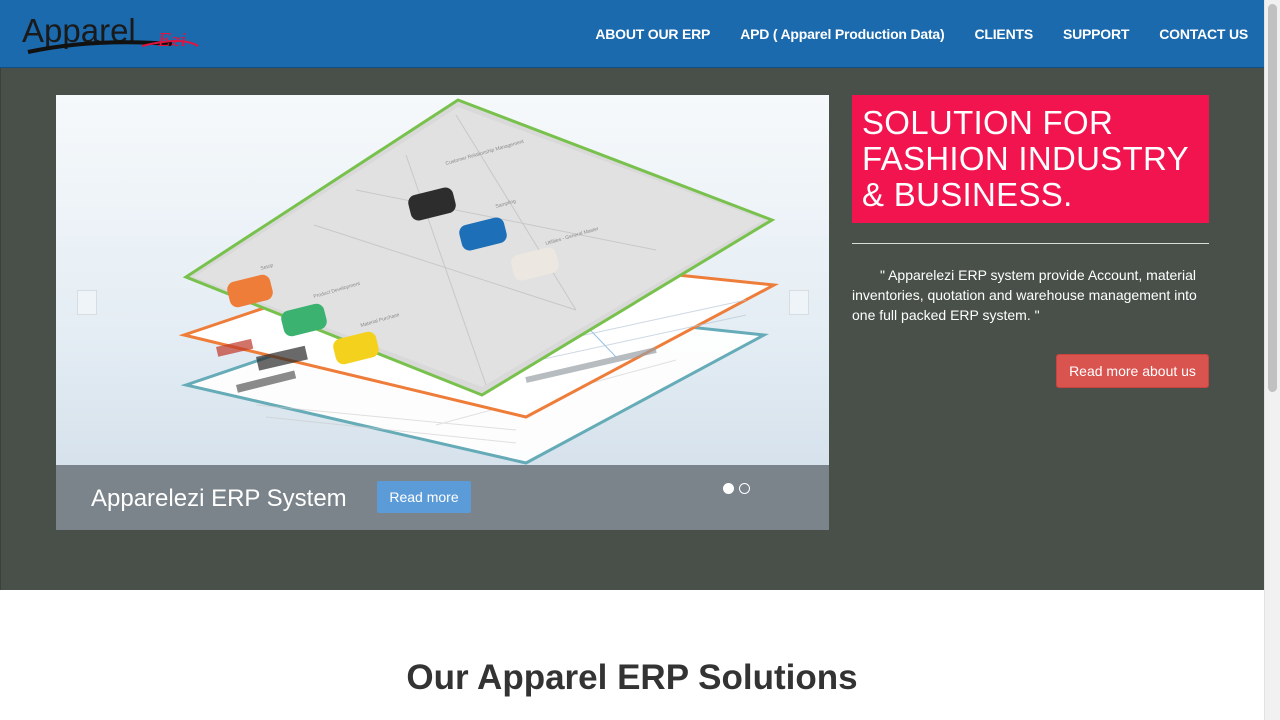 The image size is (1280, 720). I want to click on nav-contact-us: CONTACT US, so click(1203, 34).